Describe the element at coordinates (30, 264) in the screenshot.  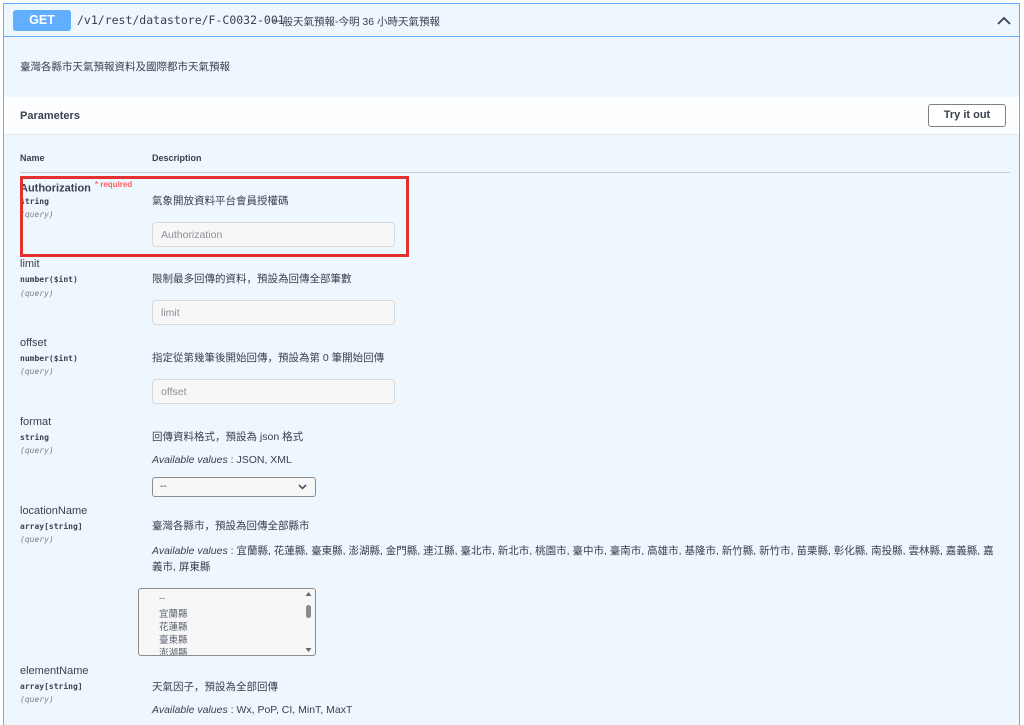
I see `param-name: limit` at that location.